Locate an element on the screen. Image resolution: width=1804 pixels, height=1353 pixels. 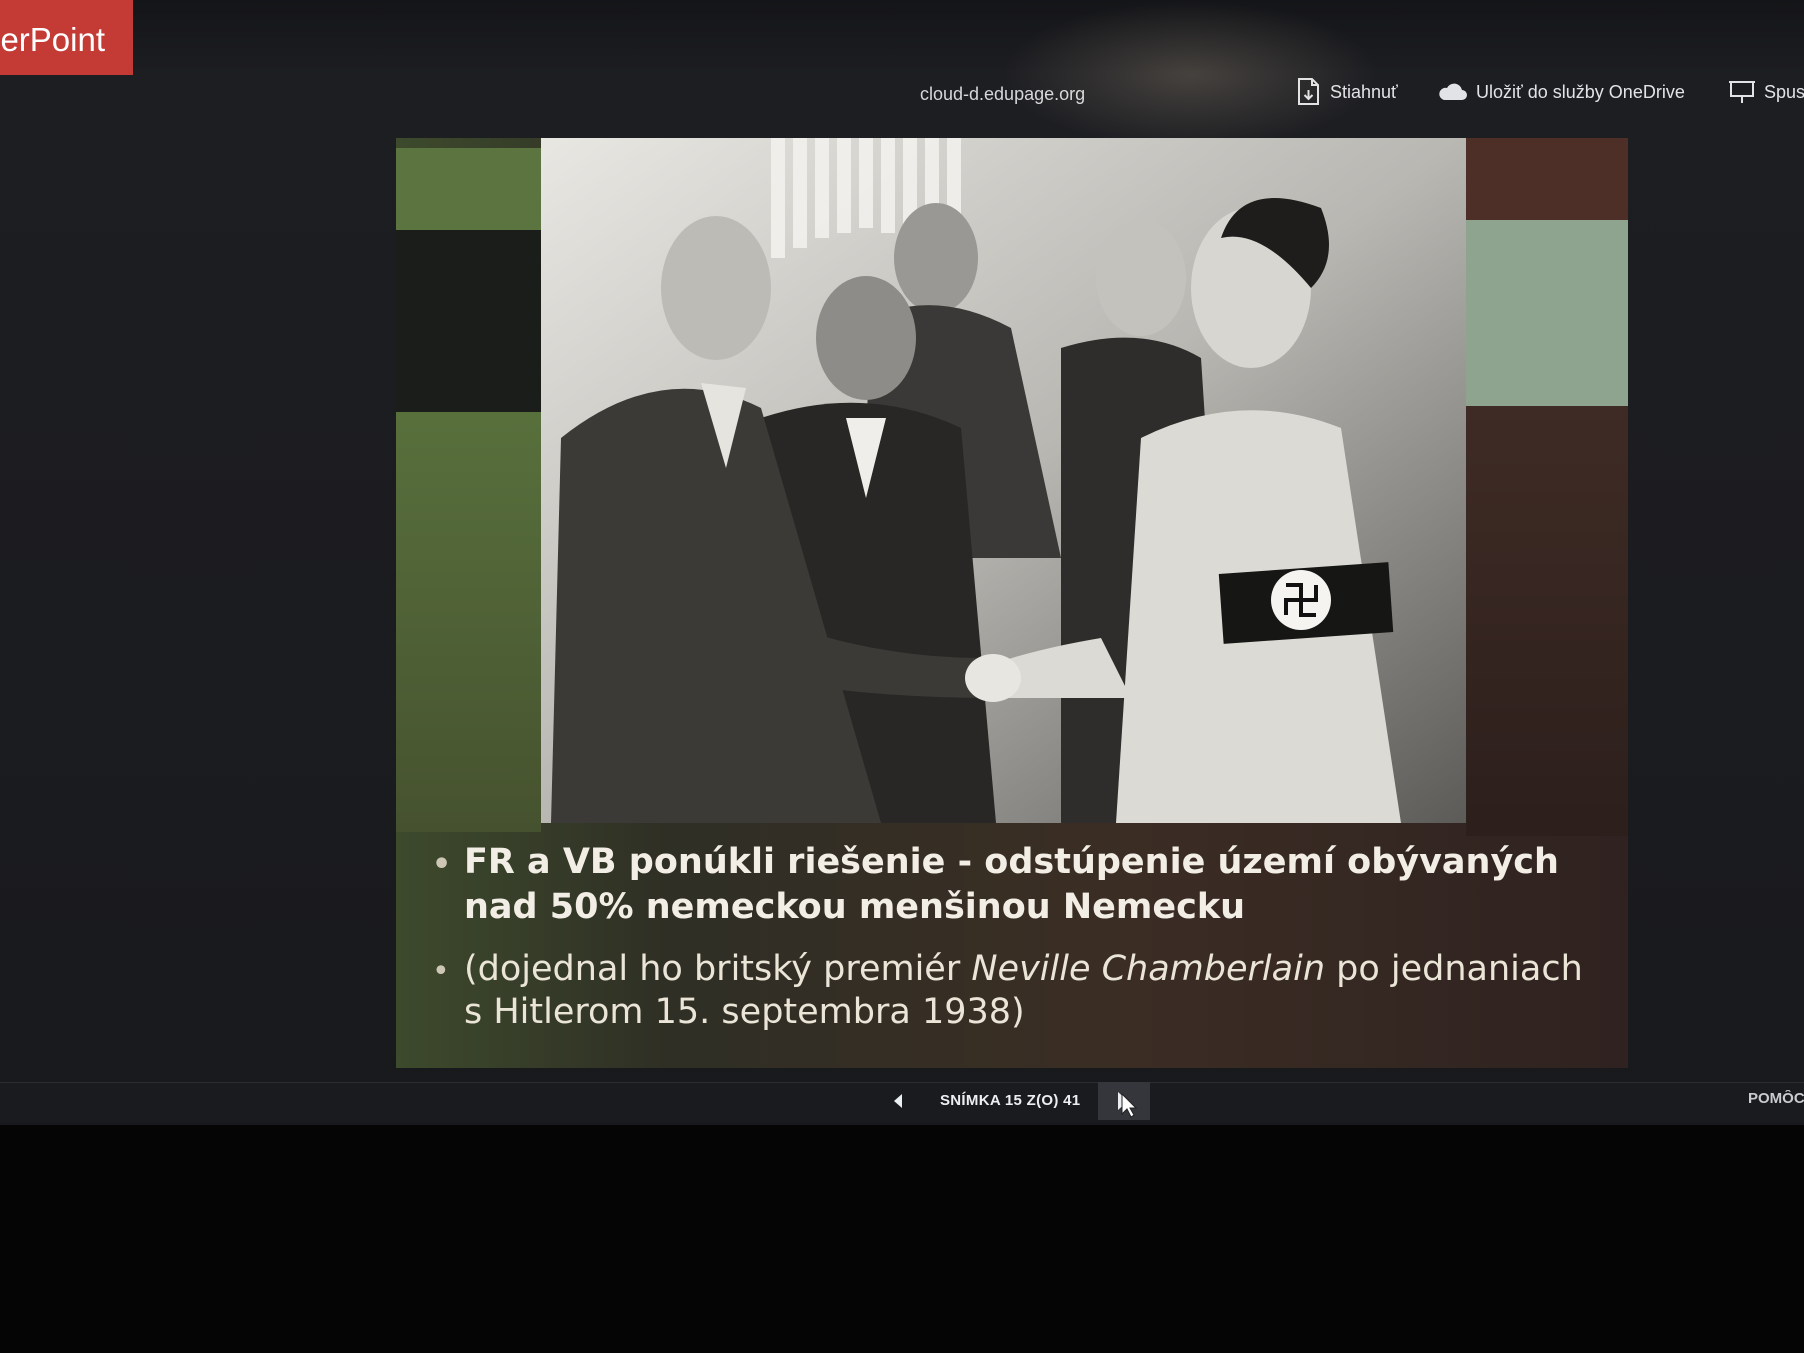
decor-band-dark is located at coordinates (468, 321).